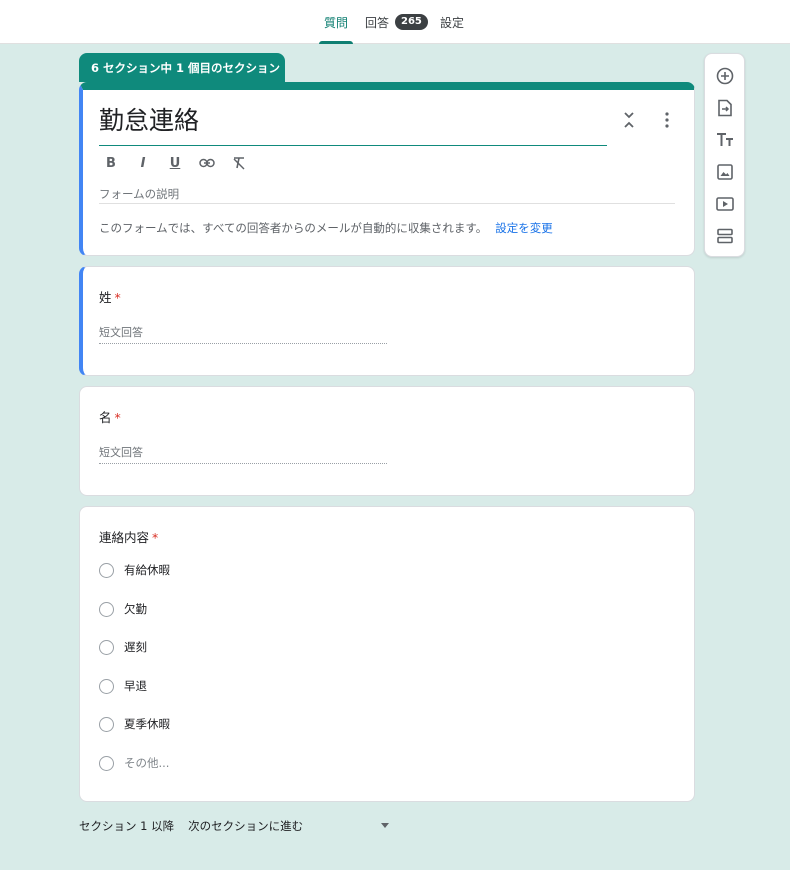 The height and width of the screenshot is (870, 790). Describe the element at coordinates (387, 441) in the screenshot. I see `question-card-first-name: 名 * 短文回答` at that location.